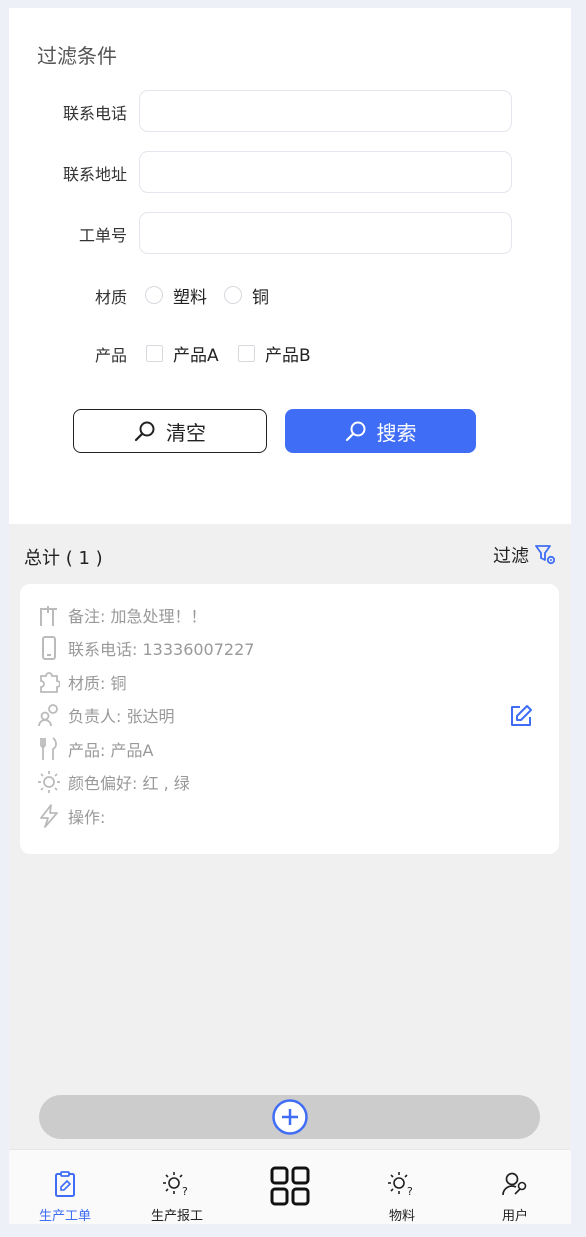 The image size is (586, 1237). I want to click on utensils-icon, so click(49, 749).